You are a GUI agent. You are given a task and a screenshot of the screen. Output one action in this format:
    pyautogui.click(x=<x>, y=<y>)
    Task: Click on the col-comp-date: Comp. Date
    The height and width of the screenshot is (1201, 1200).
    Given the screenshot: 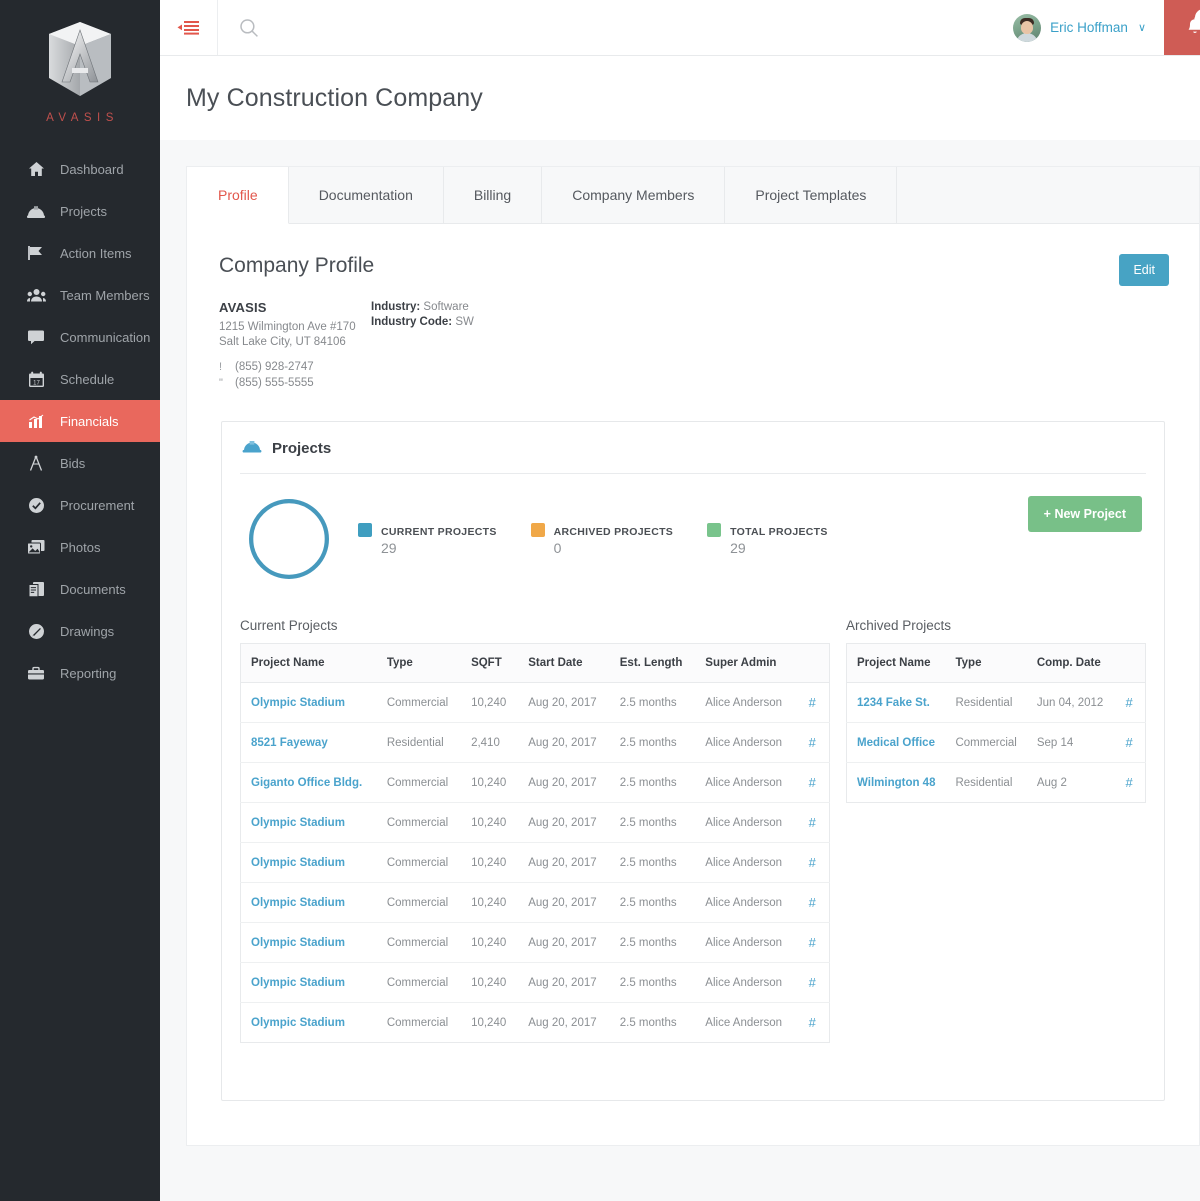 What is the action you would take?
    pyautogui.click(x=1070, y=663)
    